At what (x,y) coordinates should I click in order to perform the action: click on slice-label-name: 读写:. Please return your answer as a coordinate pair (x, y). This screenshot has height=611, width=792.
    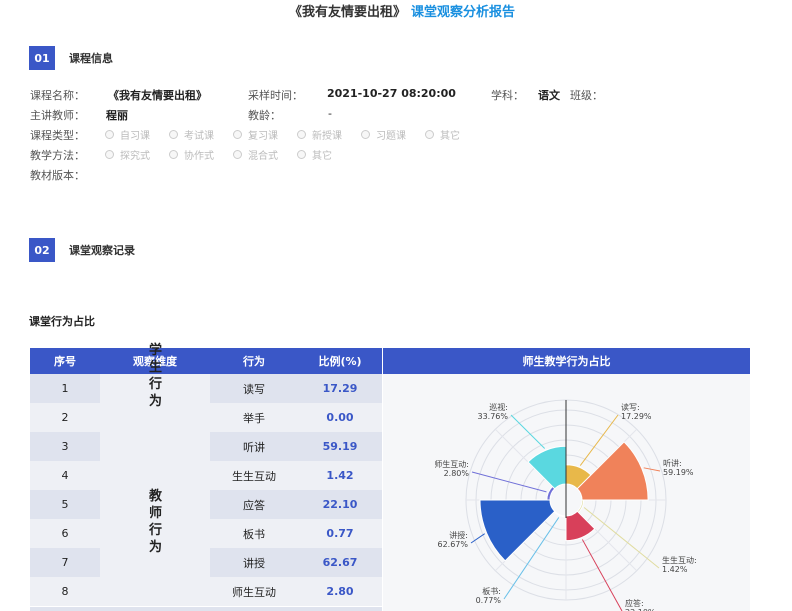
    Looking at the image, I should click on (630, 407).